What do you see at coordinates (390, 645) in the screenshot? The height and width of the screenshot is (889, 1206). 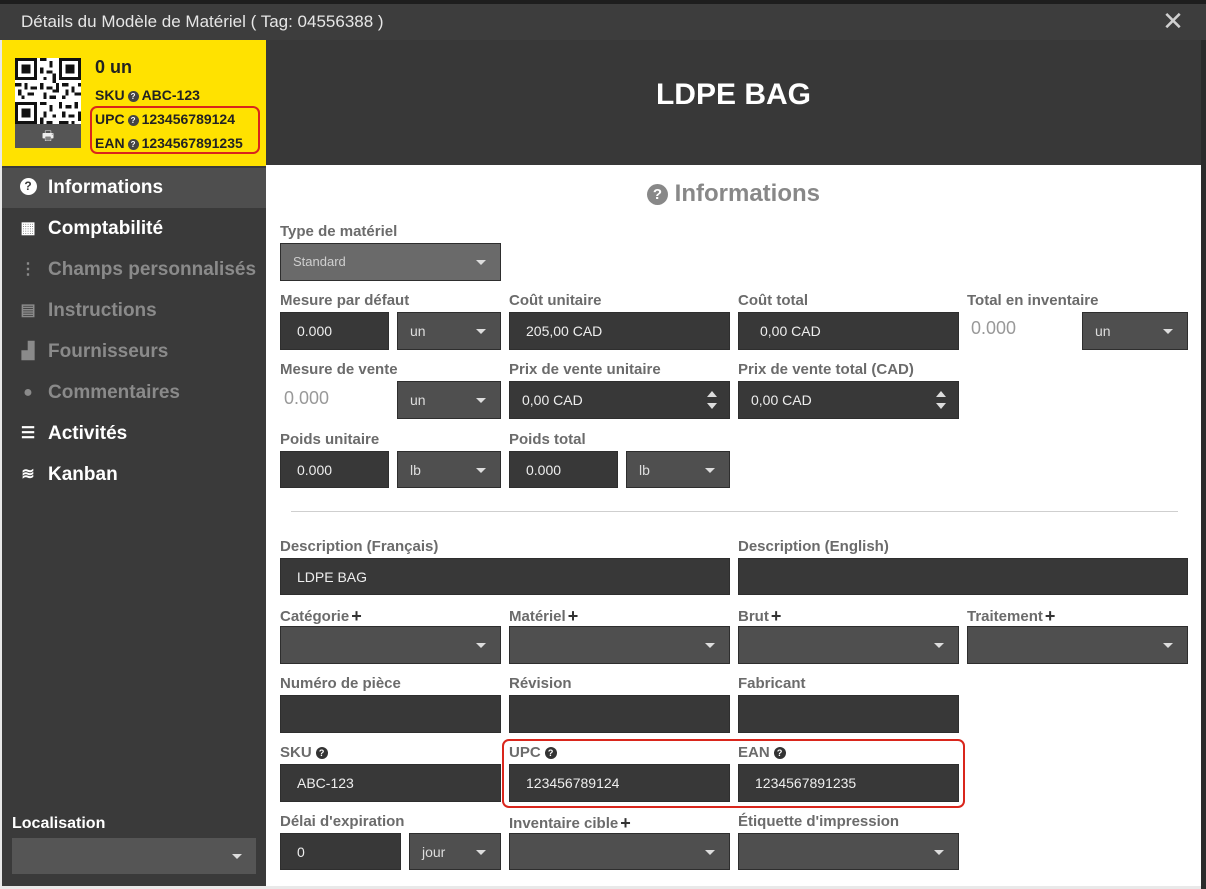 I see `categorie-select` at bounding box center [390, 645].